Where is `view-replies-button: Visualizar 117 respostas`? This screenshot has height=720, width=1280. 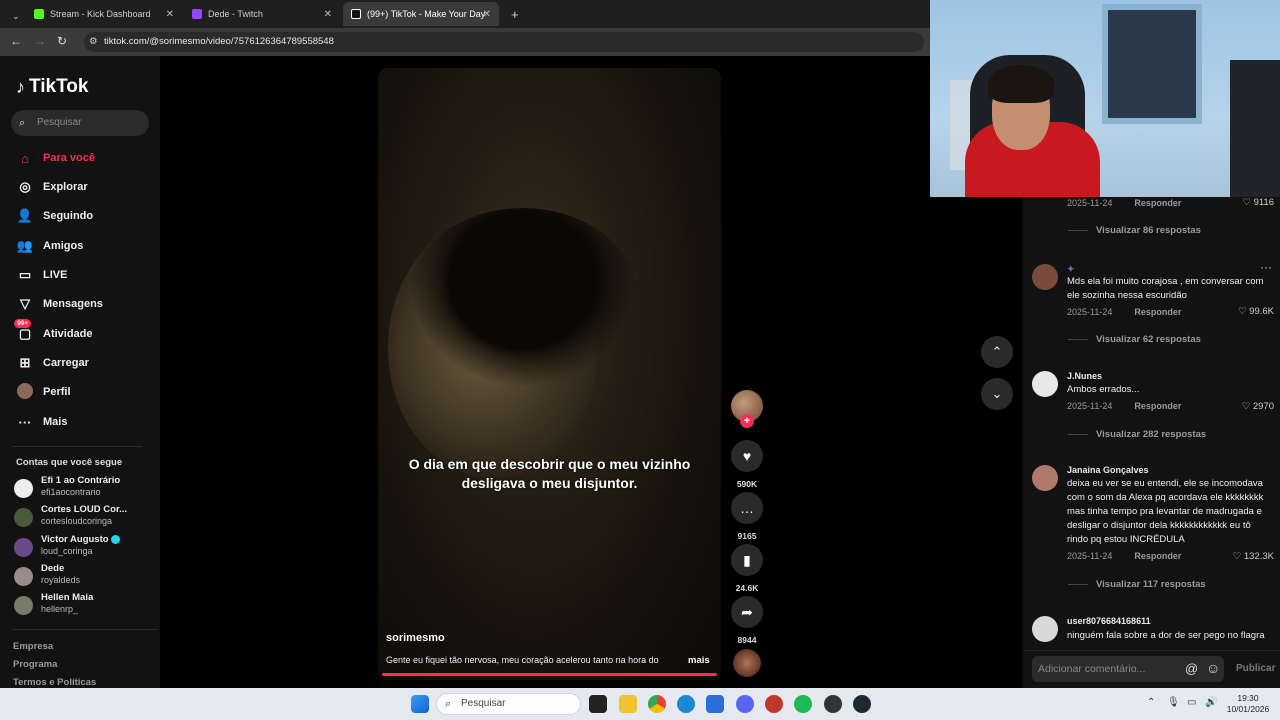
view-replies-button: Visualizar 117 respostas is located at coordinates (1151, 584).